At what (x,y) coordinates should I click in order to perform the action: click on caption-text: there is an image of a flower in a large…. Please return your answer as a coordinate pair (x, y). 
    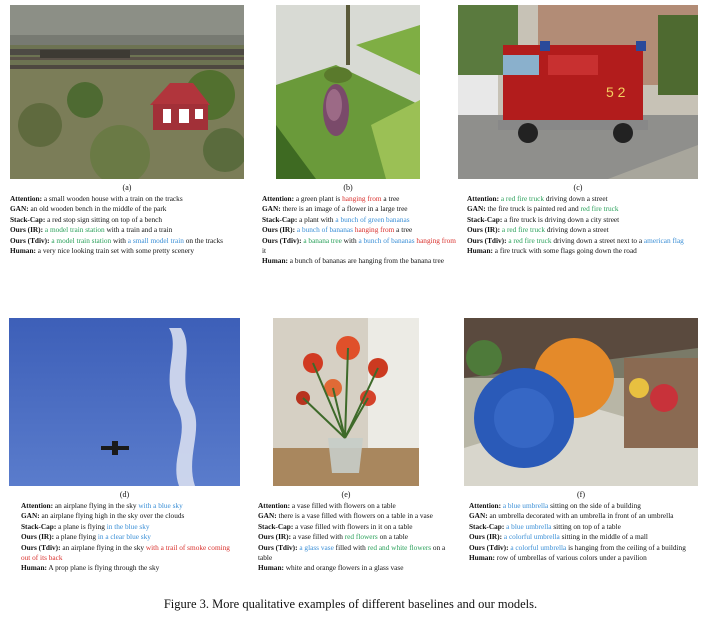
    Looking at the image, I should click on (344, 209).